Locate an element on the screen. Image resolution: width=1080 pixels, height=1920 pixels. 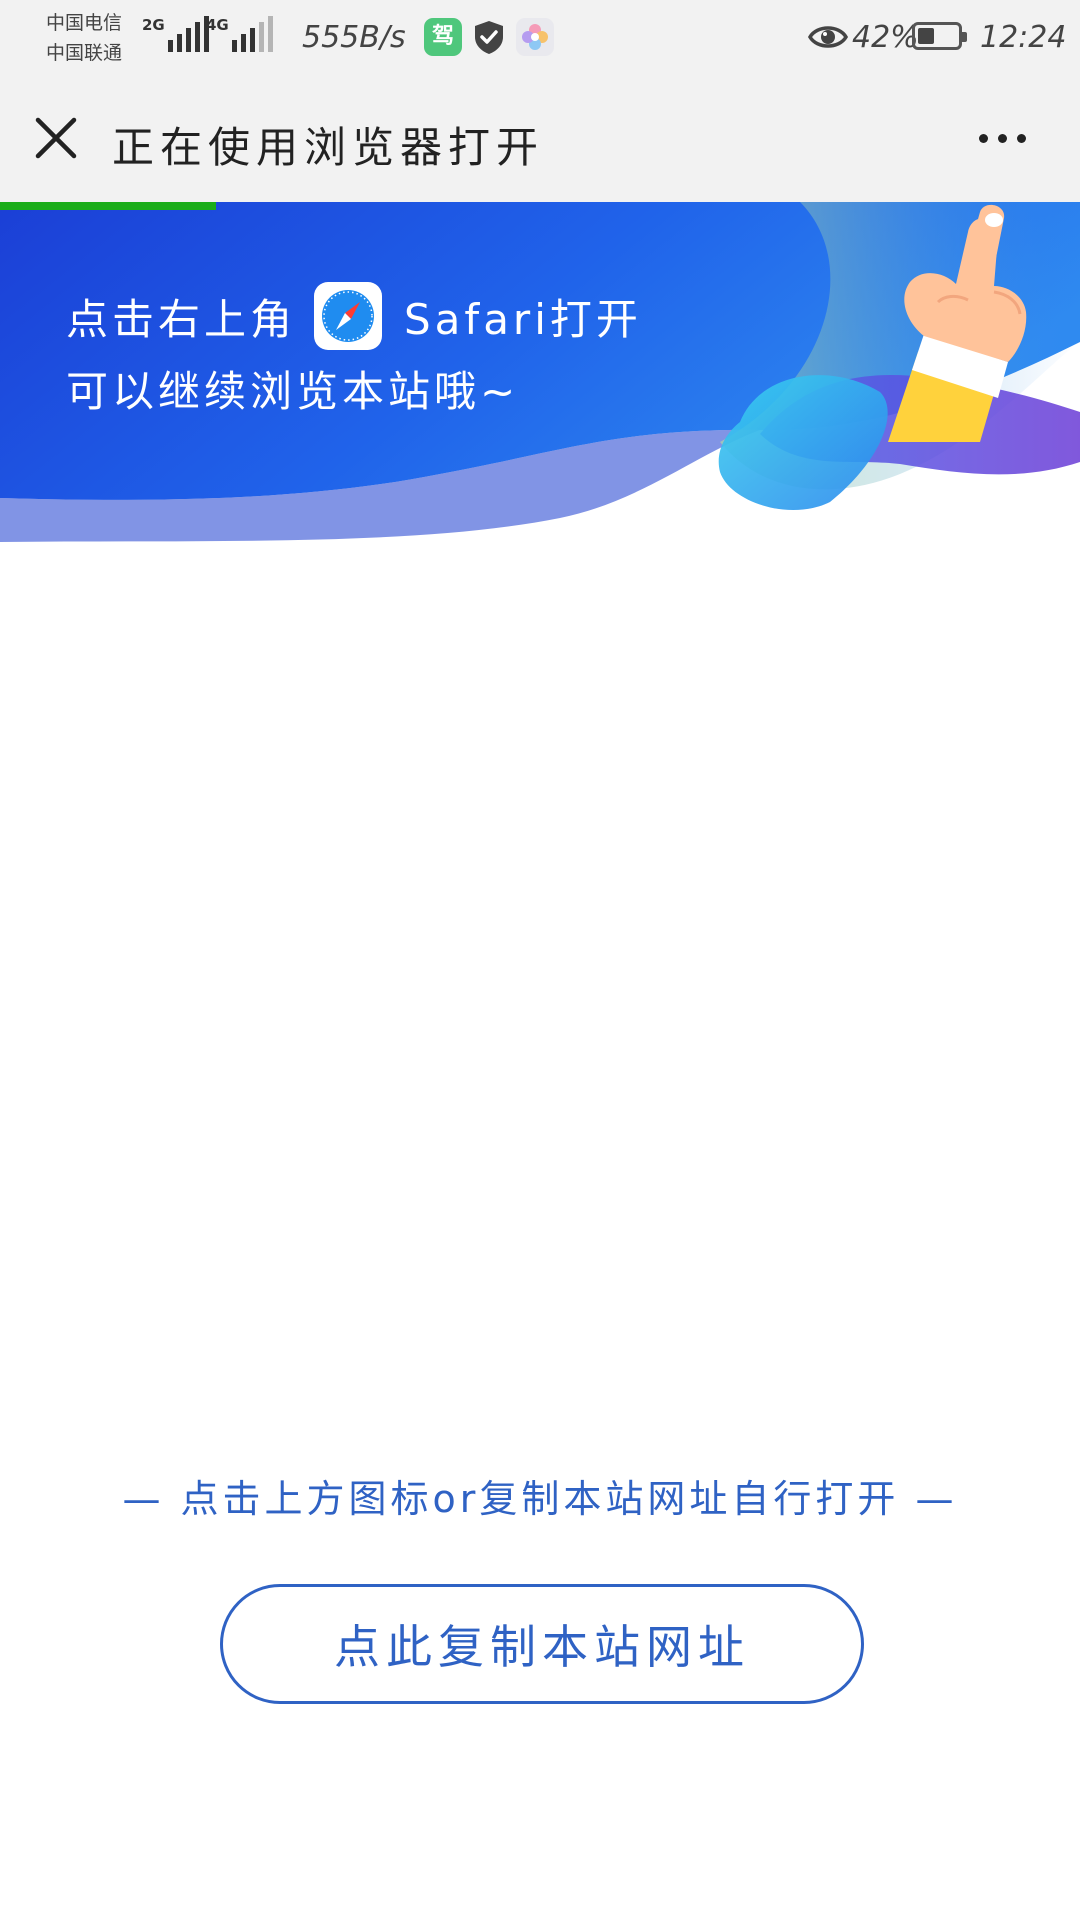
signal-2: 4G is located at coordinates (239, 34).